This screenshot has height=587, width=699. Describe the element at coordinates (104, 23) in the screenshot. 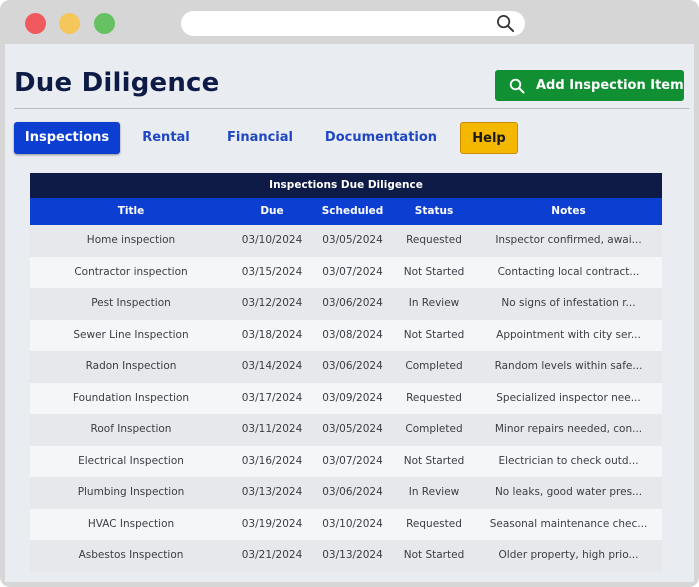

I see `maximize-window-button` at that location.